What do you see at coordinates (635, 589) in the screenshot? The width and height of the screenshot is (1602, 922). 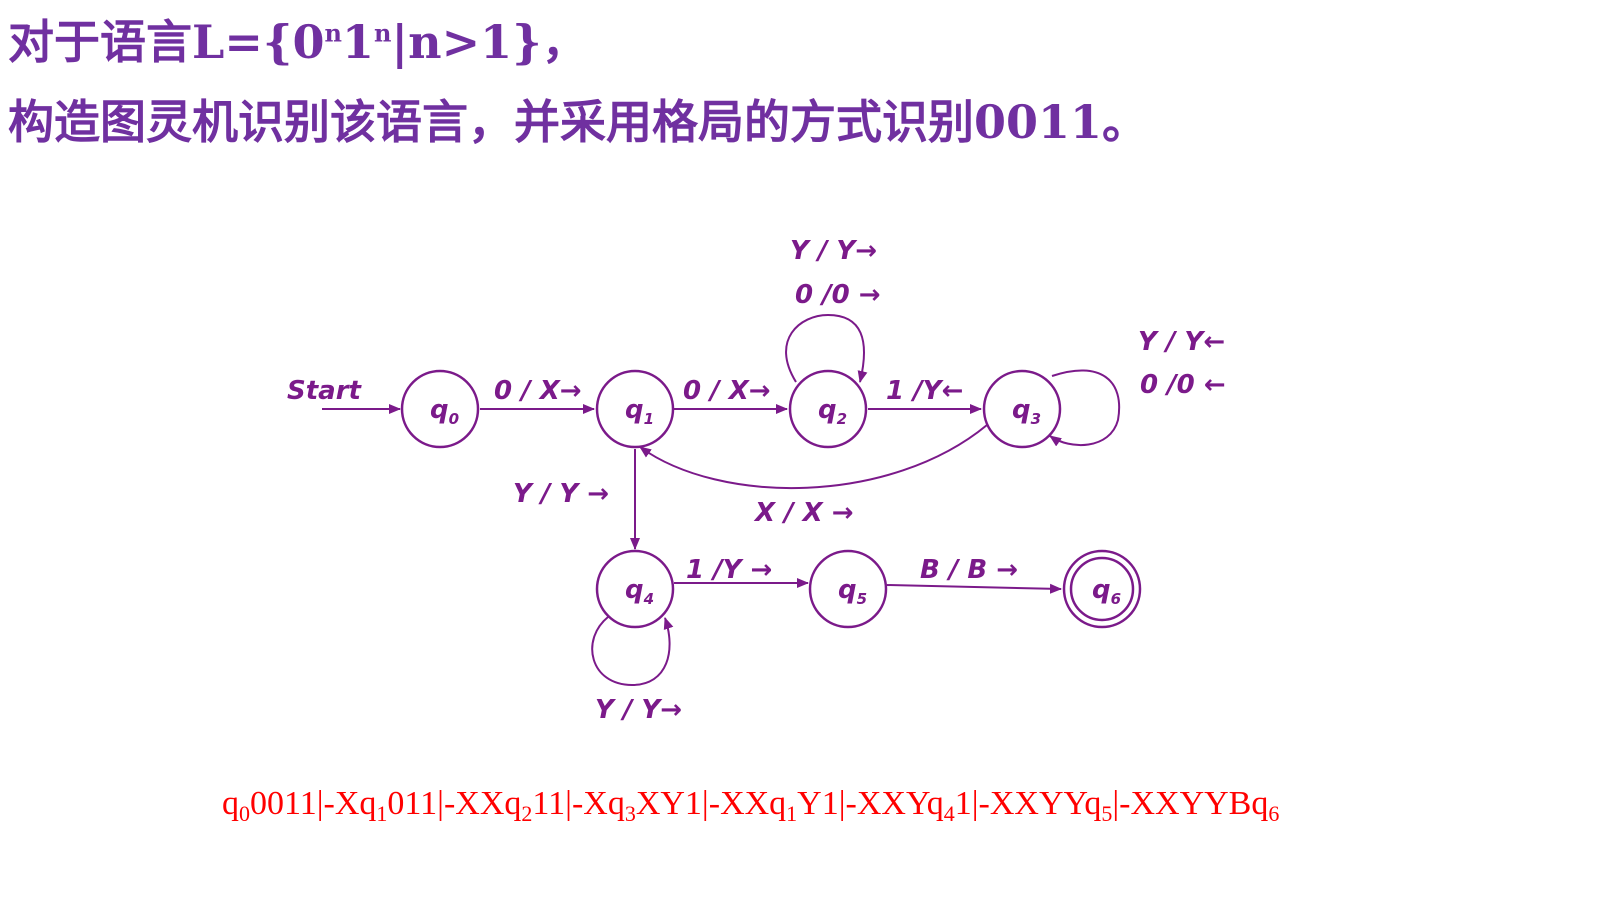 I see `state-q4: q4` at bounding box center [635, 589].